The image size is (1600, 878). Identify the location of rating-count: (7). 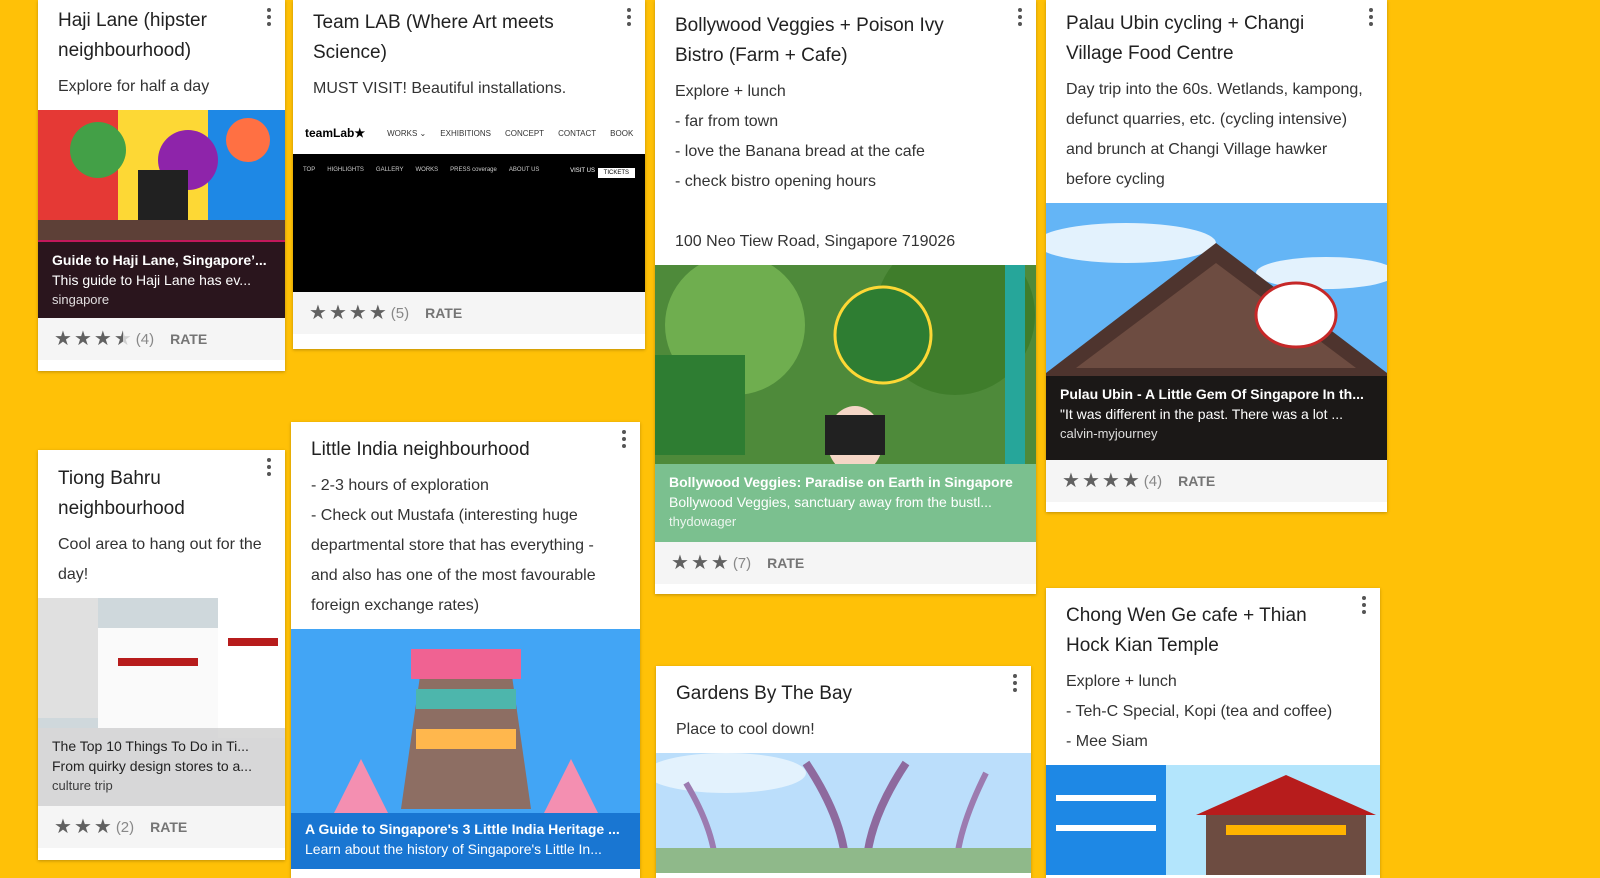
(742, 563).